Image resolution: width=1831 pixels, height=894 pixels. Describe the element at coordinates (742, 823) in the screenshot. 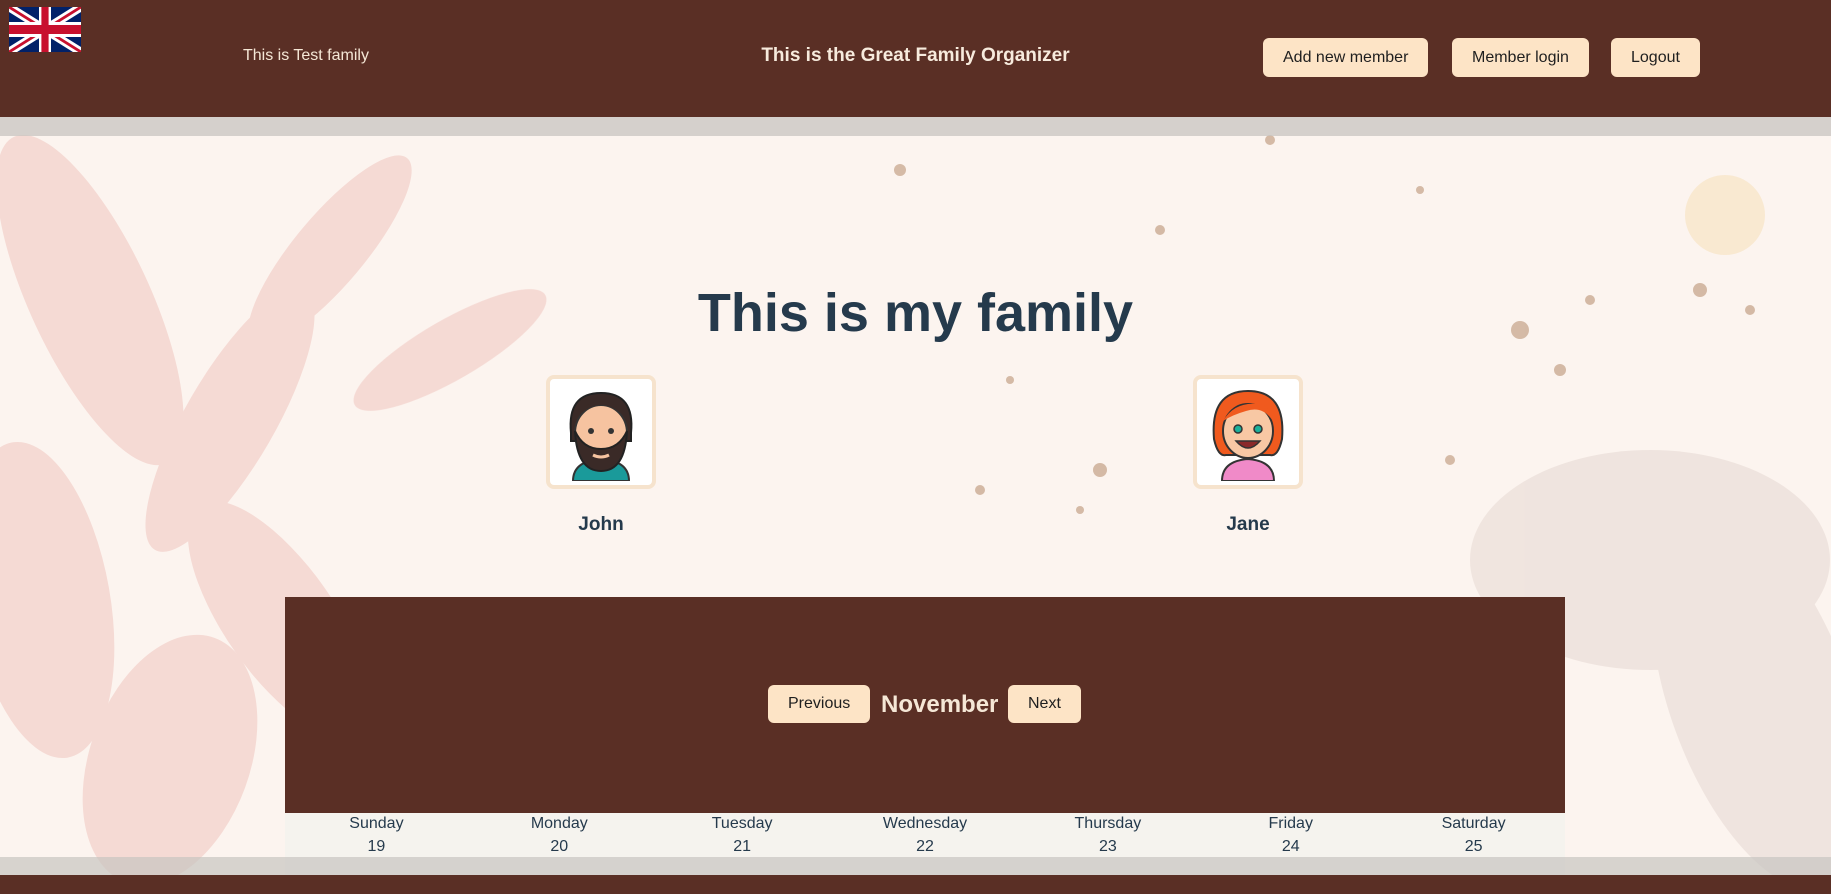

I see `day-name: Tuesday` at that location.